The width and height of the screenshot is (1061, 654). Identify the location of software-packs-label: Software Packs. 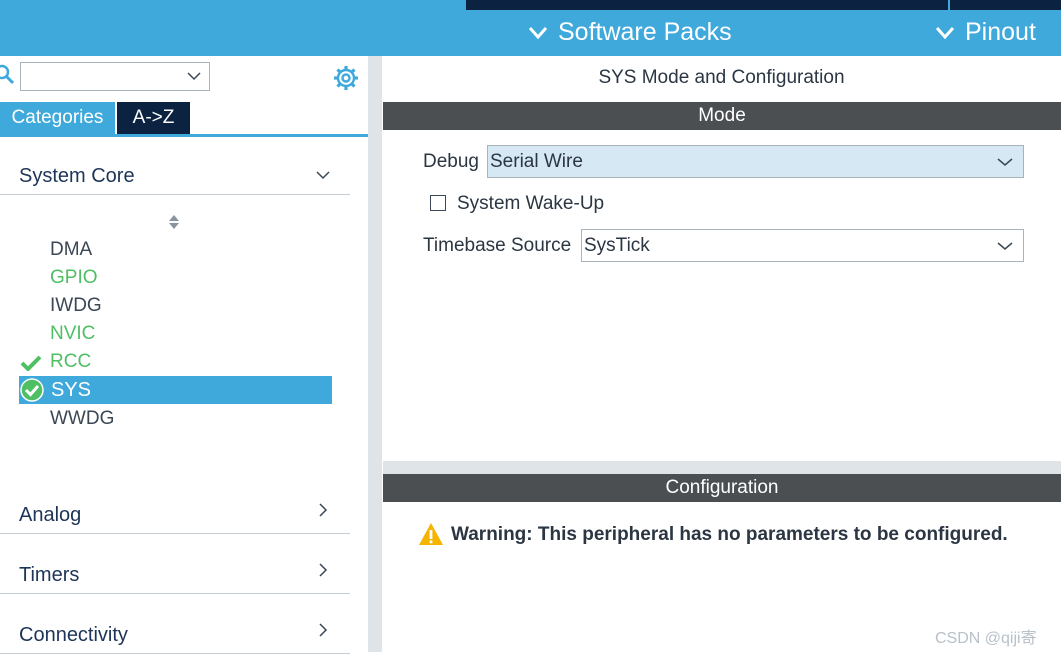
(645, 32).